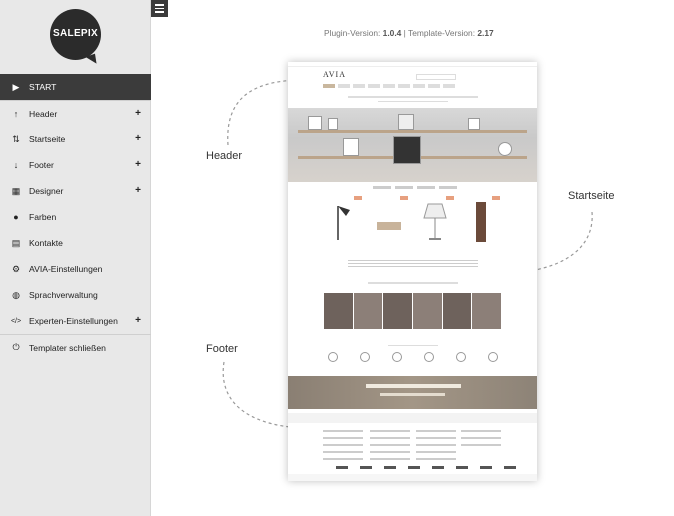  I want to click on preview-product-info, so click(413, 264).